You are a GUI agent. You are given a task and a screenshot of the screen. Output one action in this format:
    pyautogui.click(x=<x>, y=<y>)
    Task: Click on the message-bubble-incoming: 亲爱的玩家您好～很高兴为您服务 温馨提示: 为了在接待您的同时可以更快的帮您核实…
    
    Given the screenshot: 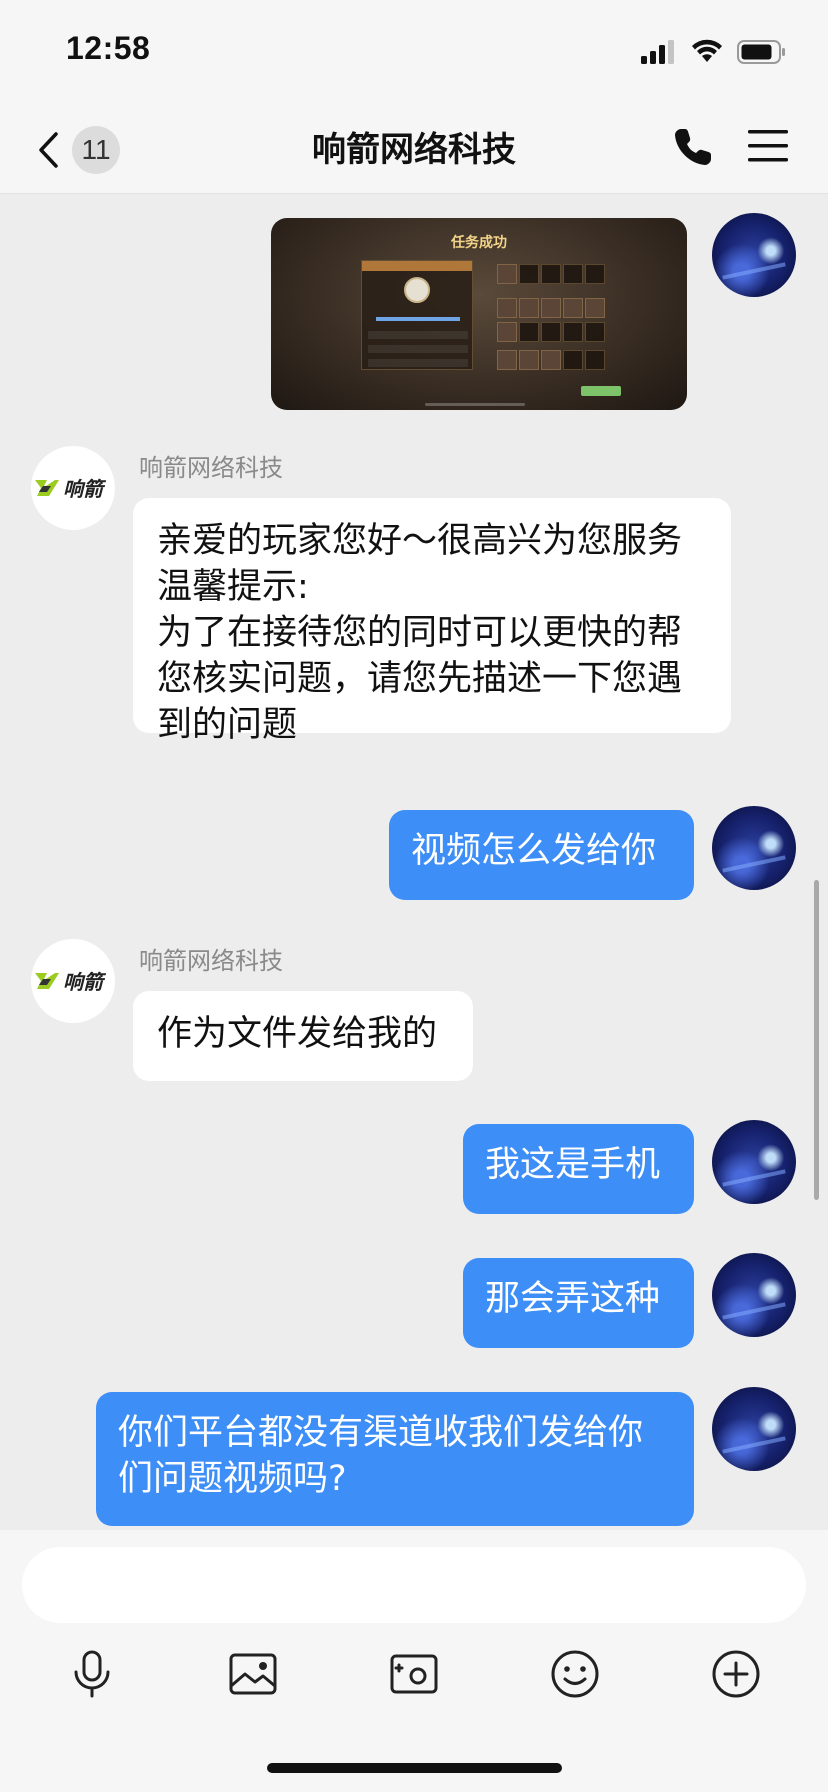 What is the action you would take?
    pyautogui.click(x=432, y=621)
    